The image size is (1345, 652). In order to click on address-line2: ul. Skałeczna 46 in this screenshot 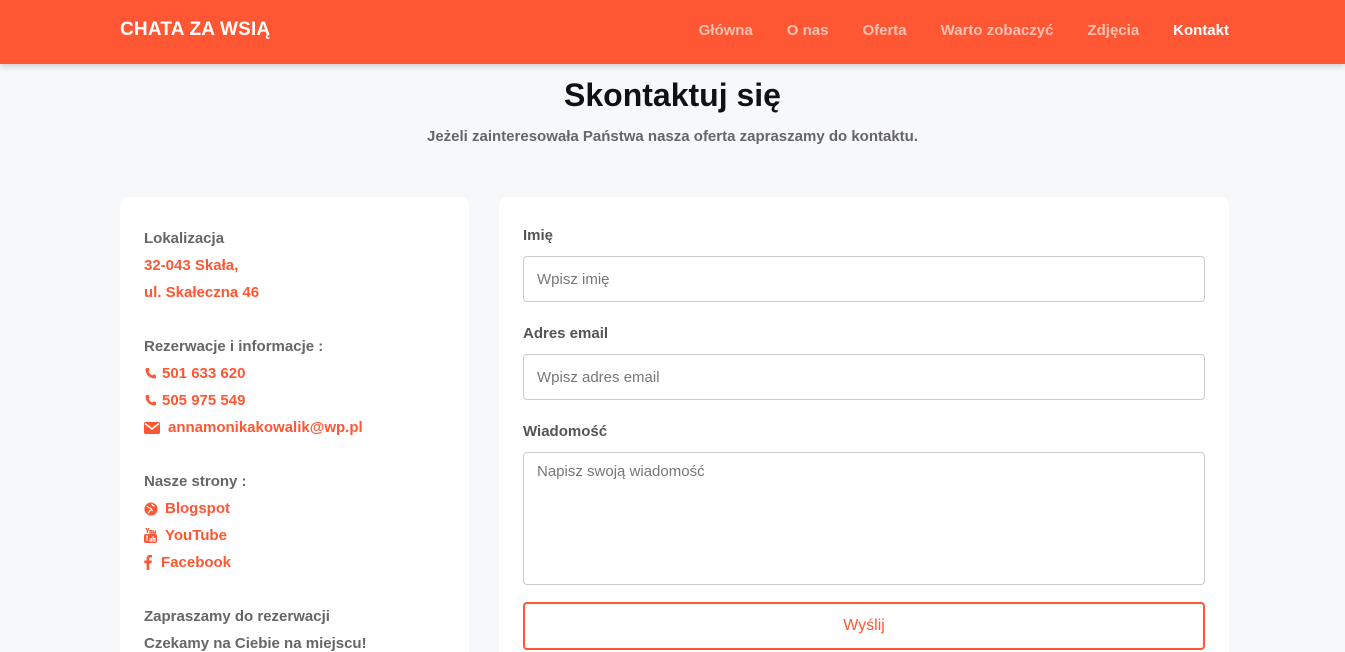, I will do `click(202, 292)`.